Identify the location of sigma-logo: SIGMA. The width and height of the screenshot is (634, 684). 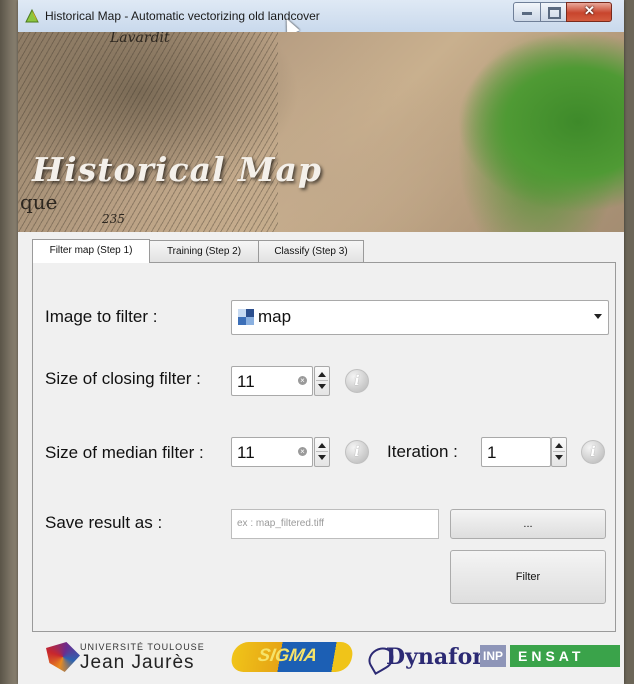
(292, 657).